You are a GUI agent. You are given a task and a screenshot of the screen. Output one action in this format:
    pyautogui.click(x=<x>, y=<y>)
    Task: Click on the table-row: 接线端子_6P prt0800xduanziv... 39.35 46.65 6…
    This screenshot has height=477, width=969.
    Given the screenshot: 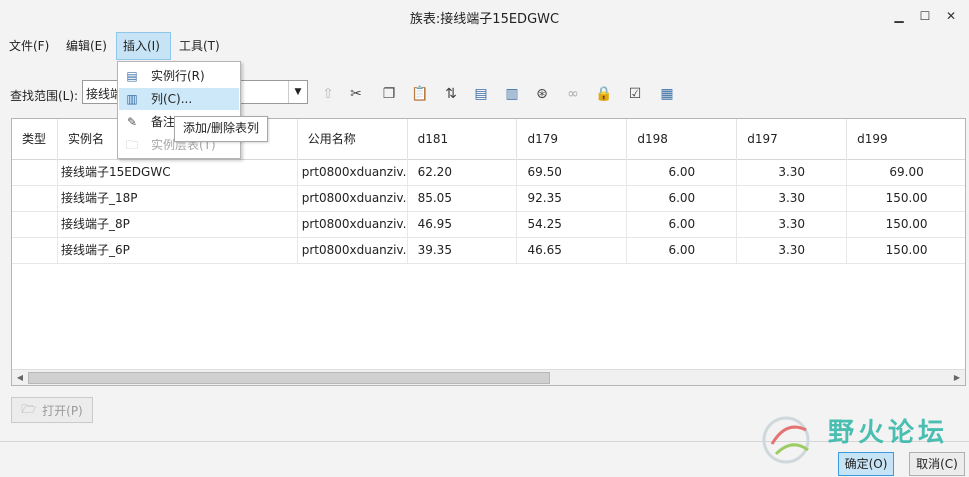 What is the action you would take?
    pyautogui.click(x=488, y=250)
    